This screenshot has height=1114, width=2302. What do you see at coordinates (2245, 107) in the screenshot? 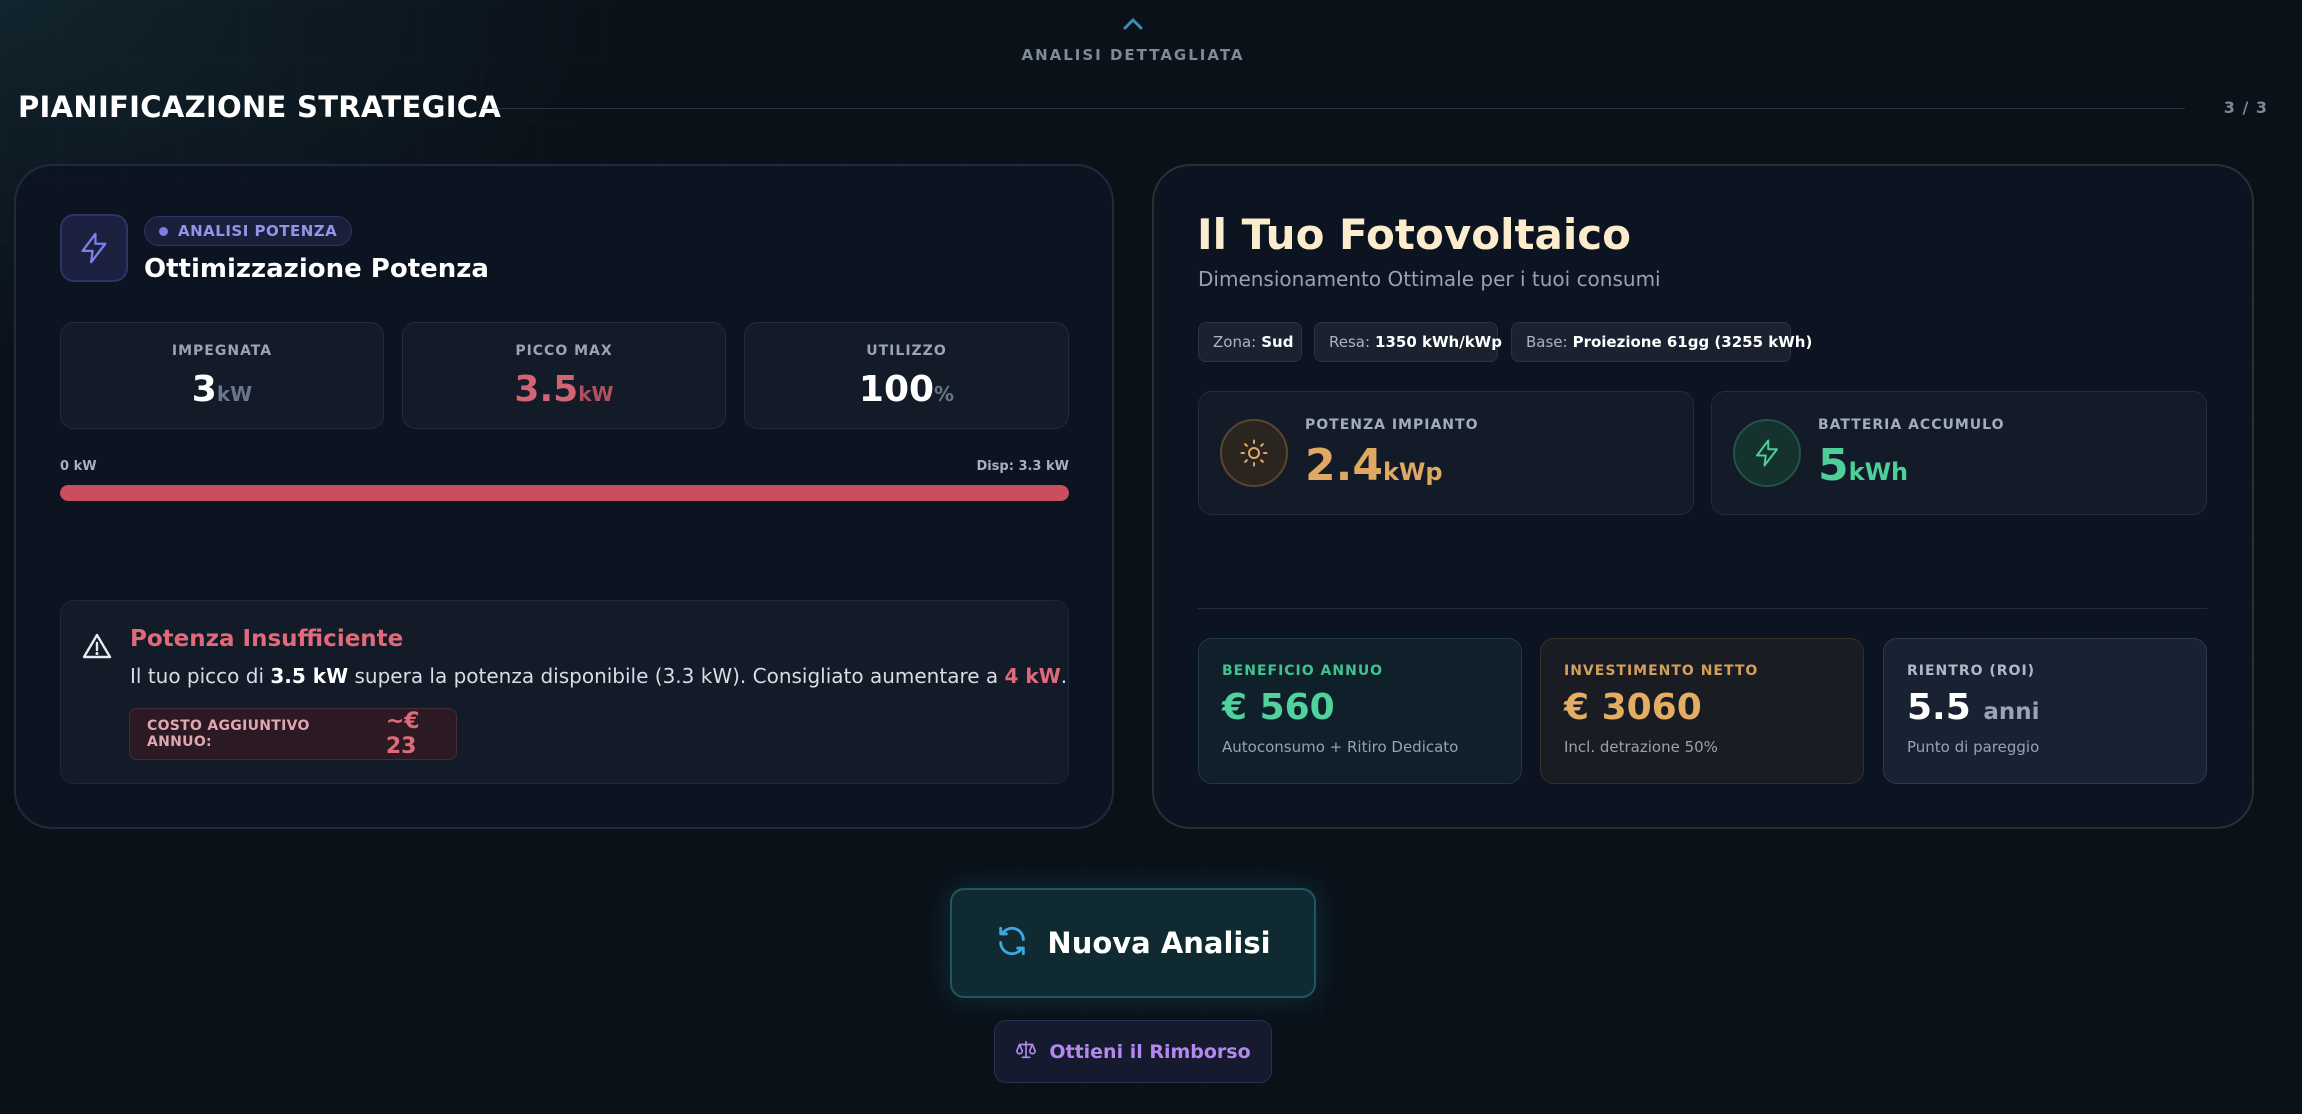
I see `section-counter: 3 / 3` at bounding box center [2245, 107].